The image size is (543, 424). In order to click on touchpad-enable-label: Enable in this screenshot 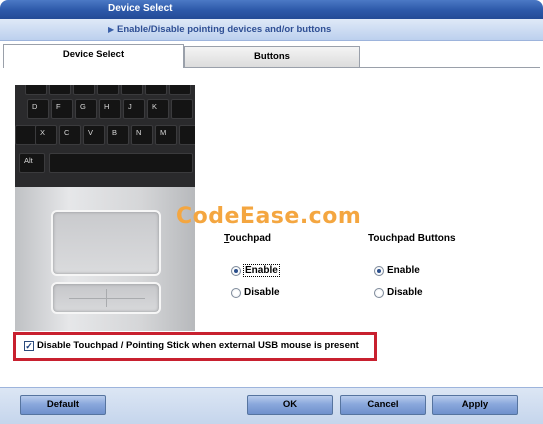, I will do `click(261, 270)`.